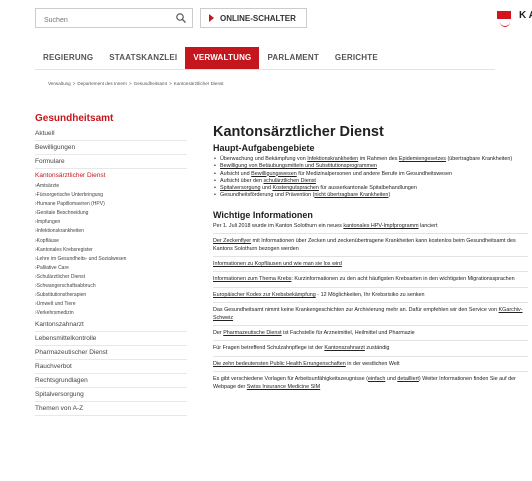 This screenshot has width=532, height=481. What do you see at coordinates (356, 58) in the screenshot?
I see `nav-item-gerichte: GERICHTE` at bounding box center [356, 58].